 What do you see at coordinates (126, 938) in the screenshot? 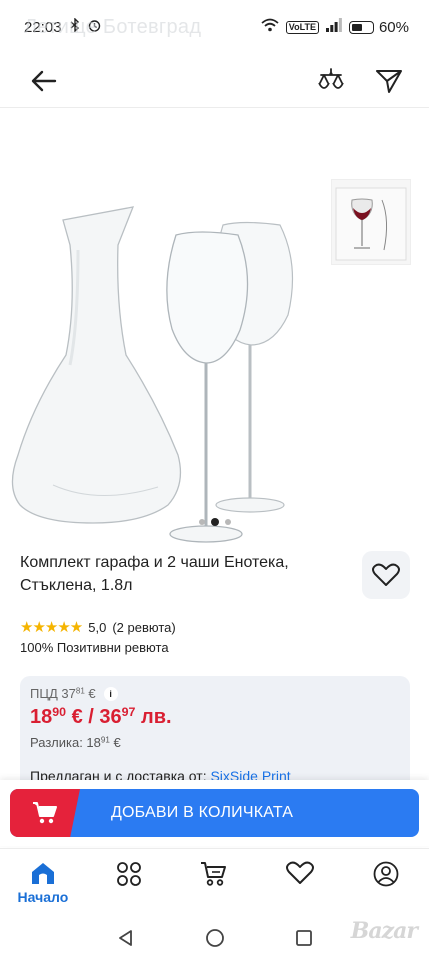
I see `system-back-icon` at bounding box center [126, 938].